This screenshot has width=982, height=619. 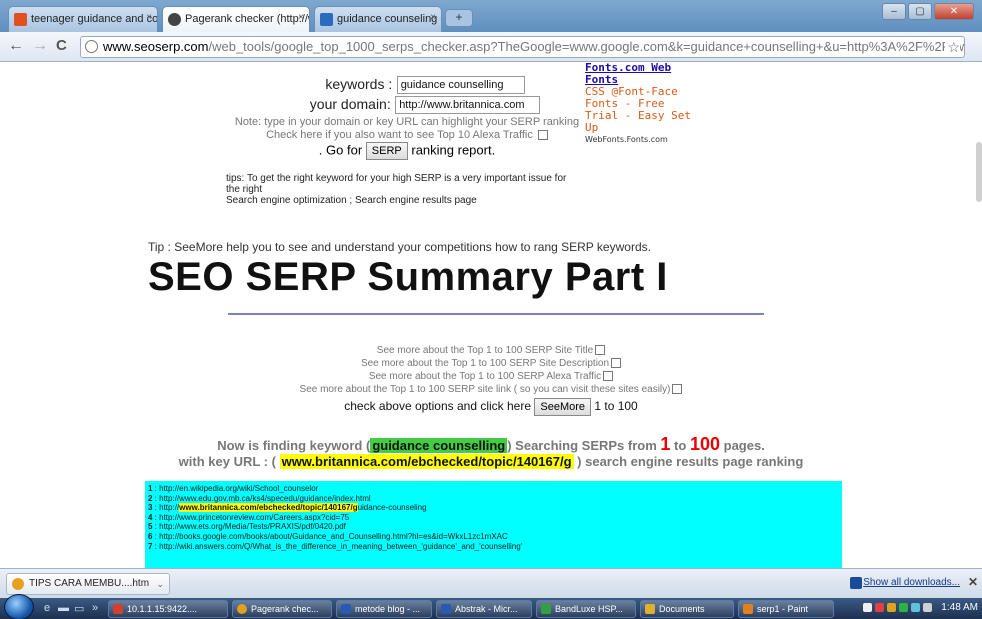 What do you see at coordinates (894, 11) in the screenshot?
I see `minimize-button: ‒` at bounding box center [894, 11].